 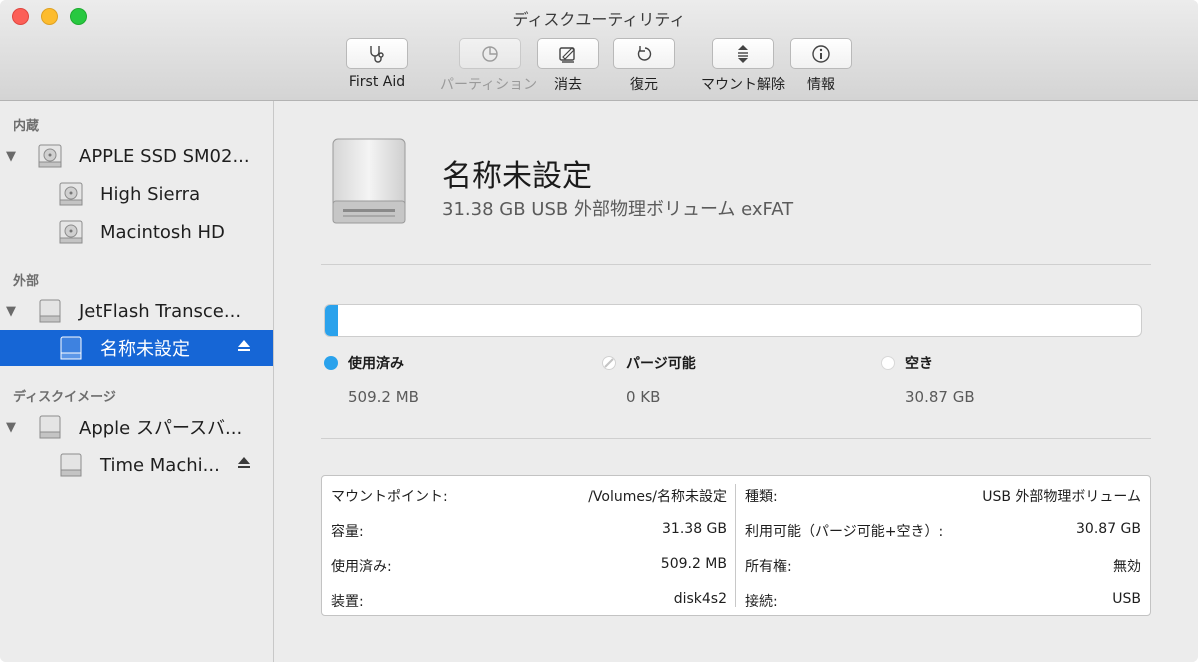 I want to click on volume-name: 名称未設定, so click(x=517, y=176).